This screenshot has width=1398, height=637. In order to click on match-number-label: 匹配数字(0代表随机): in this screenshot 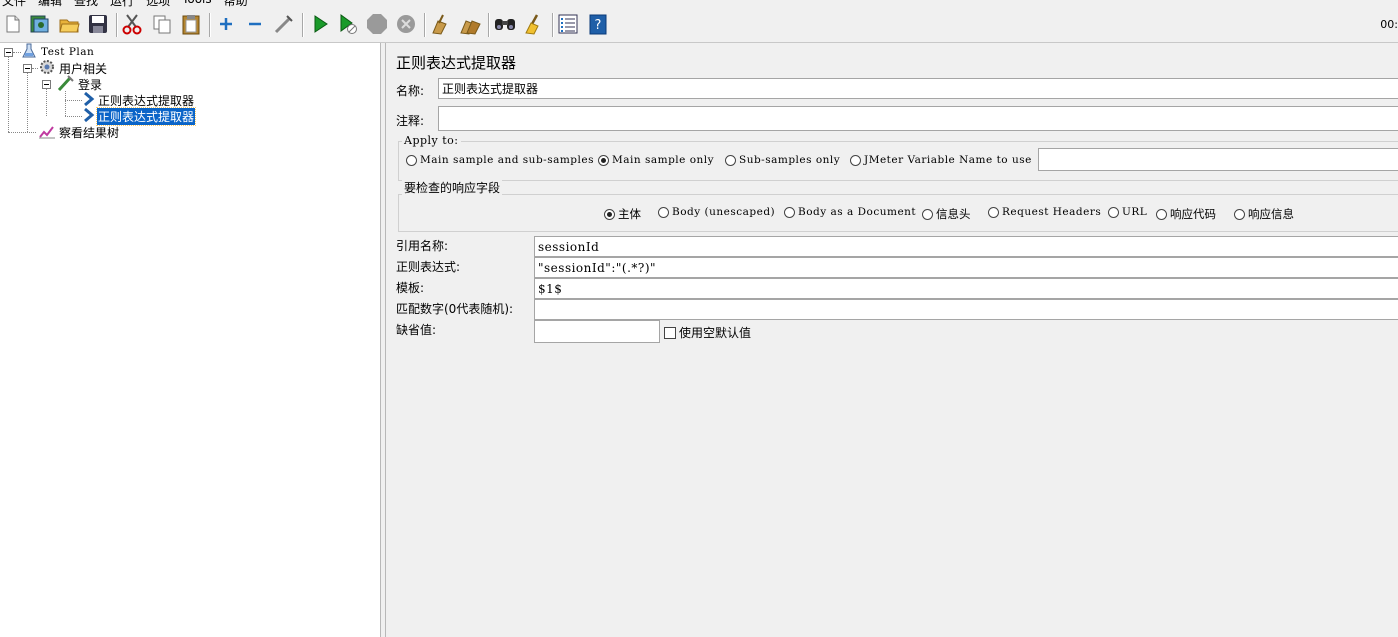, I will do `click(455, 309)`.